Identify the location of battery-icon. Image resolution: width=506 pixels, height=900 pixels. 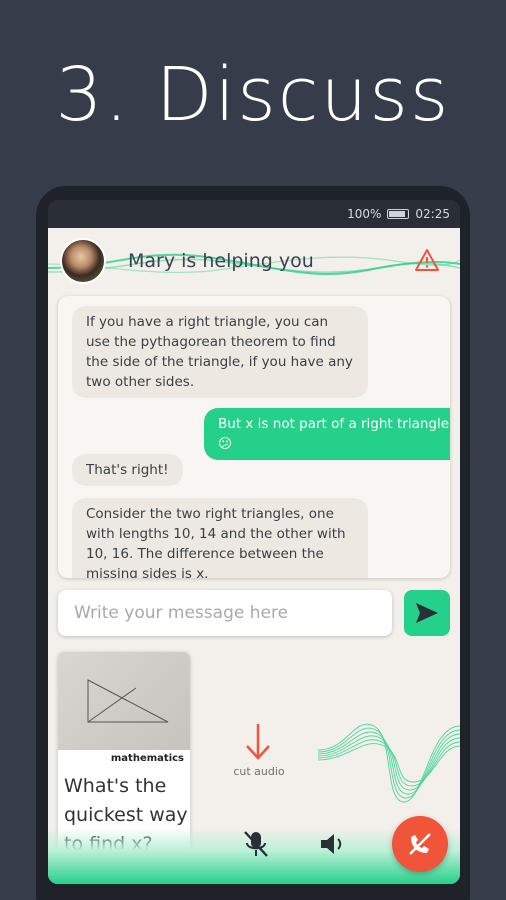
(398, 214).